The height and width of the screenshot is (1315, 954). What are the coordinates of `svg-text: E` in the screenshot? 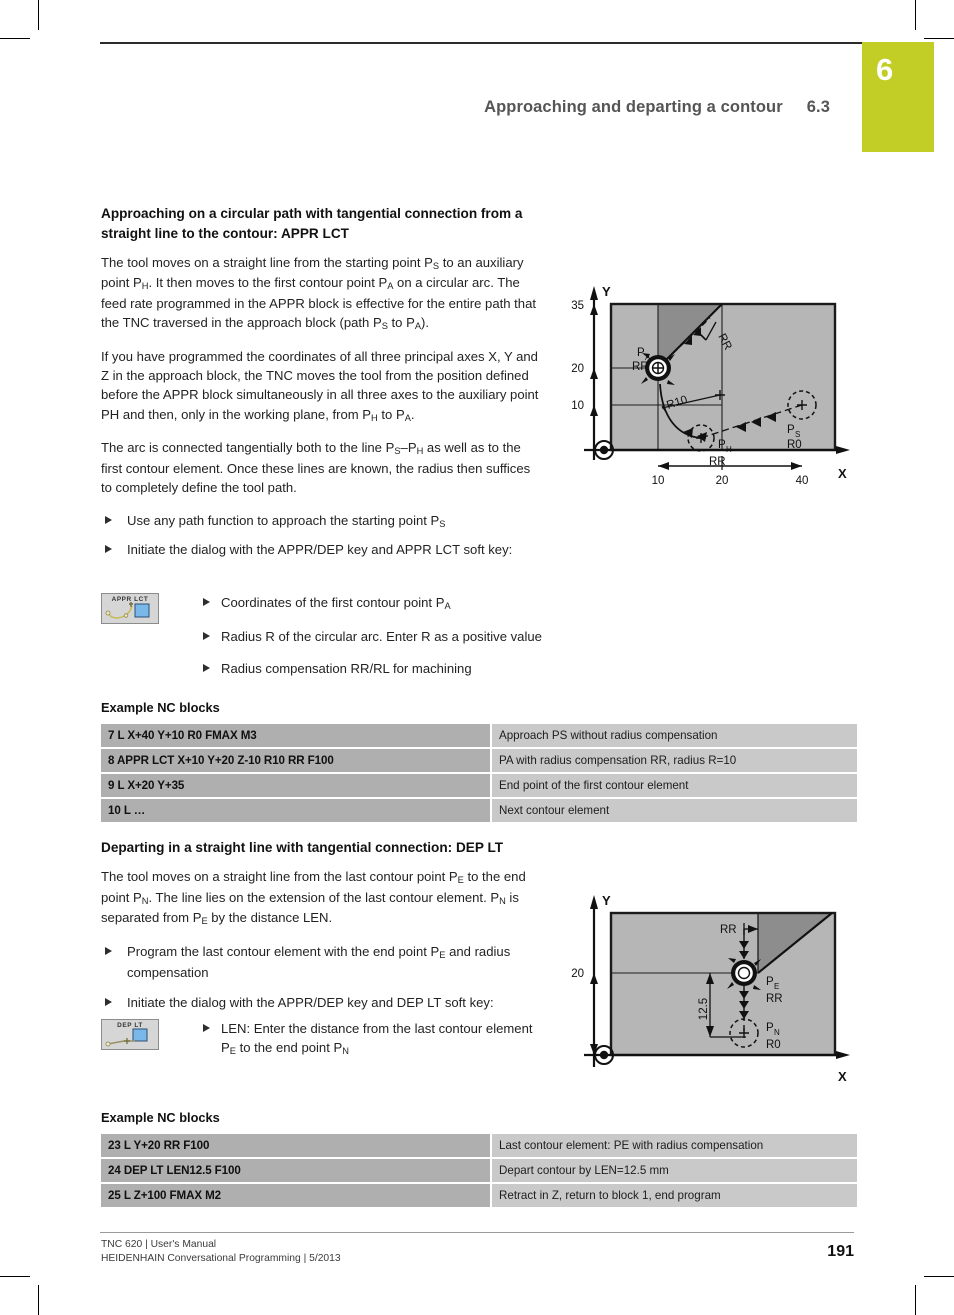 It's located at (776, 986).